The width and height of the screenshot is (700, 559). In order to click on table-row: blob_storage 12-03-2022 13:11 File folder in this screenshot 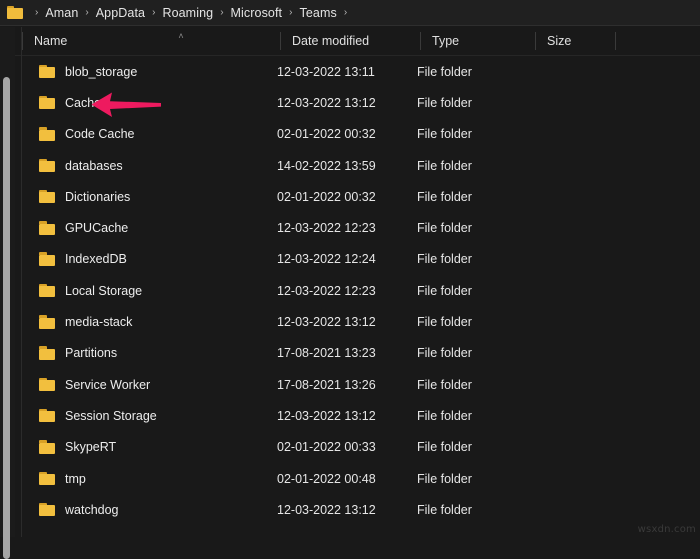, I will do `click(361, 71)`.